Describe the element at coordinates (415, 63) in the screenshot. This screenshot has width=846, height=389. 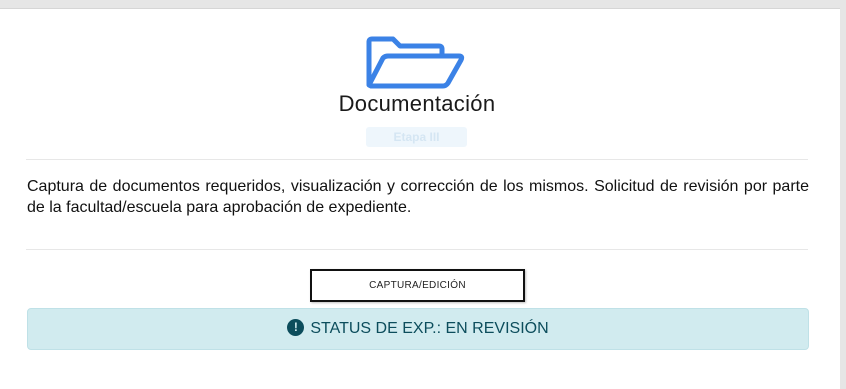
I see `folder-open-icon` at that location.